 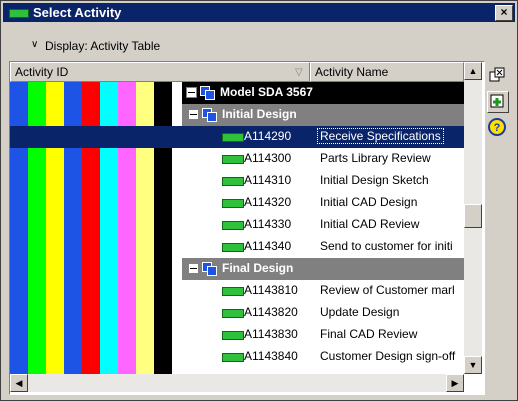 What do you see at coordinates (42, 72) in the screenshot?
I see `column-header-label: Activity ID` at bounding box center [42, 72].